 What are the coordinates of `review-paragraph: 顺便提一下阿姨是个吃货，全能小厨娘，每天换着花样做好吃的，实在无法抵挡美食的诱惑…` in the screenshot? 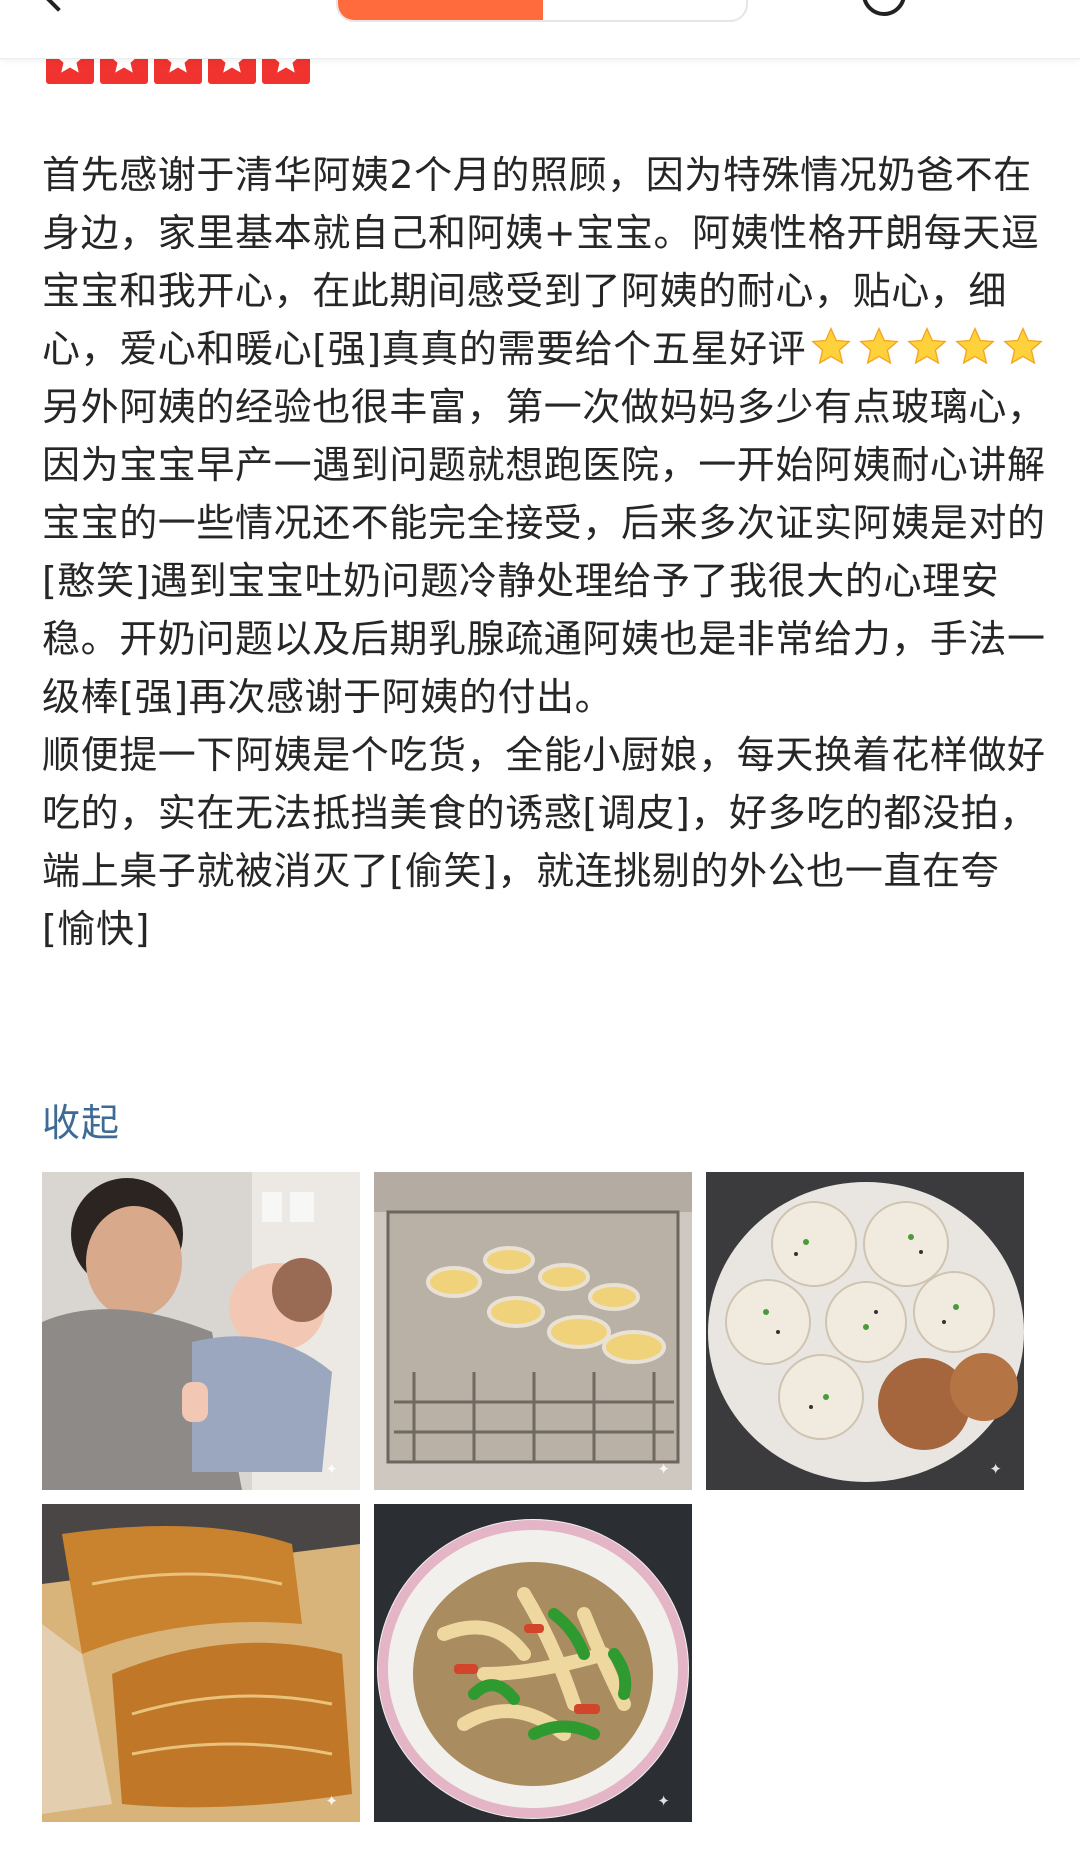 It's located at (544, 842).